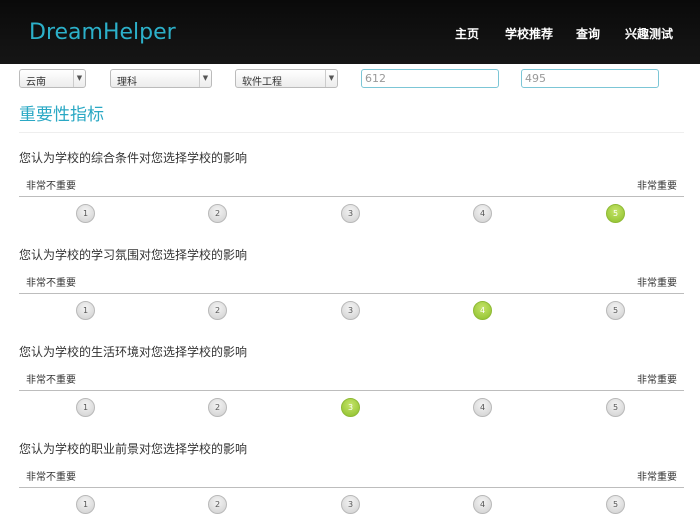  What do you see at coordinates (133, 352) in the screenshot?
I see `question-title: 您认为学校的生活环境对您选择学校的影响` at bounding box center [133, 352].